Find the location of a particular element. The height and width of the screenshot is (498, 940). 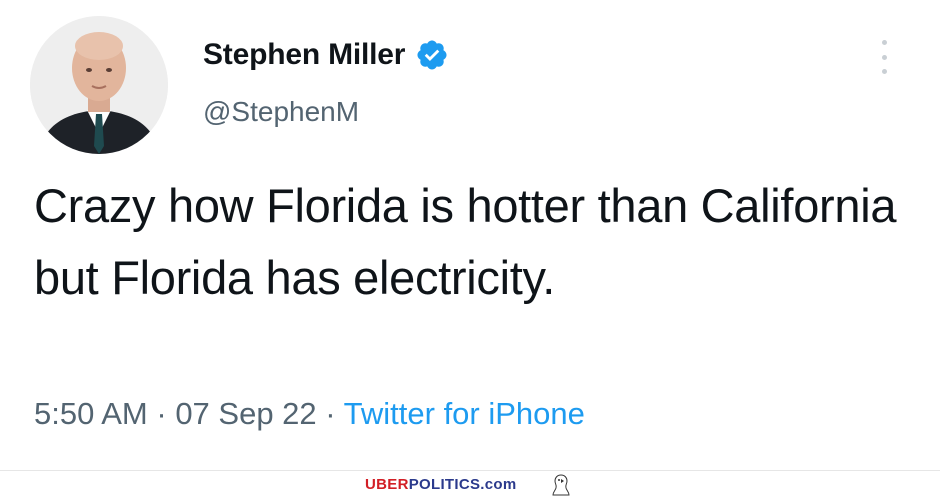

avatar-photo is located at coordinates (99, 85).